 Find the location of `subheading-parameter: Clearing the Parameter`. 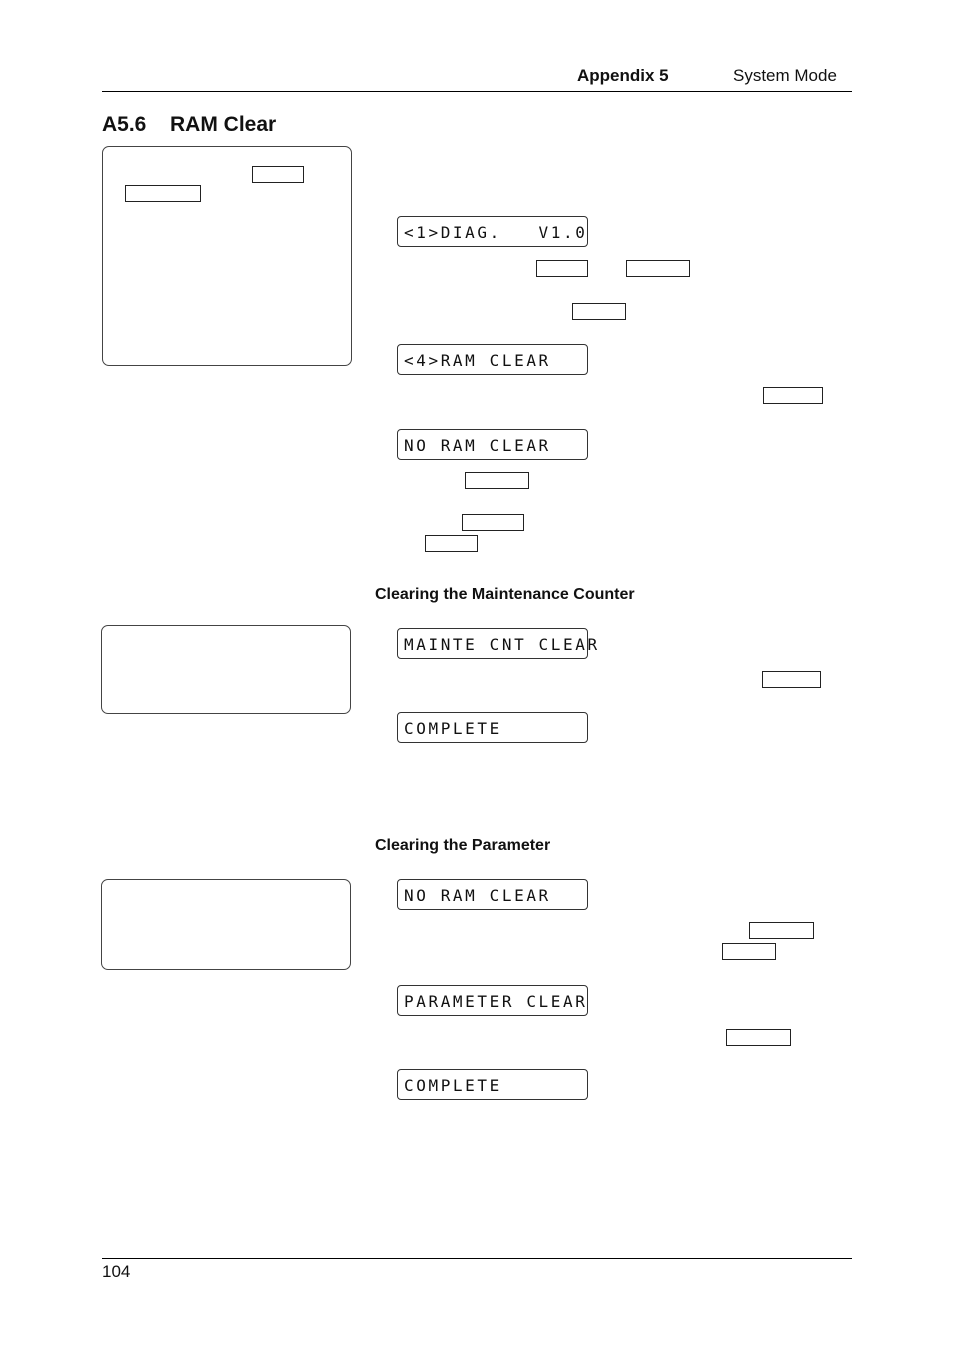

subheading-parameter: Clearing the Parameter is located at coordinates (463, 845).